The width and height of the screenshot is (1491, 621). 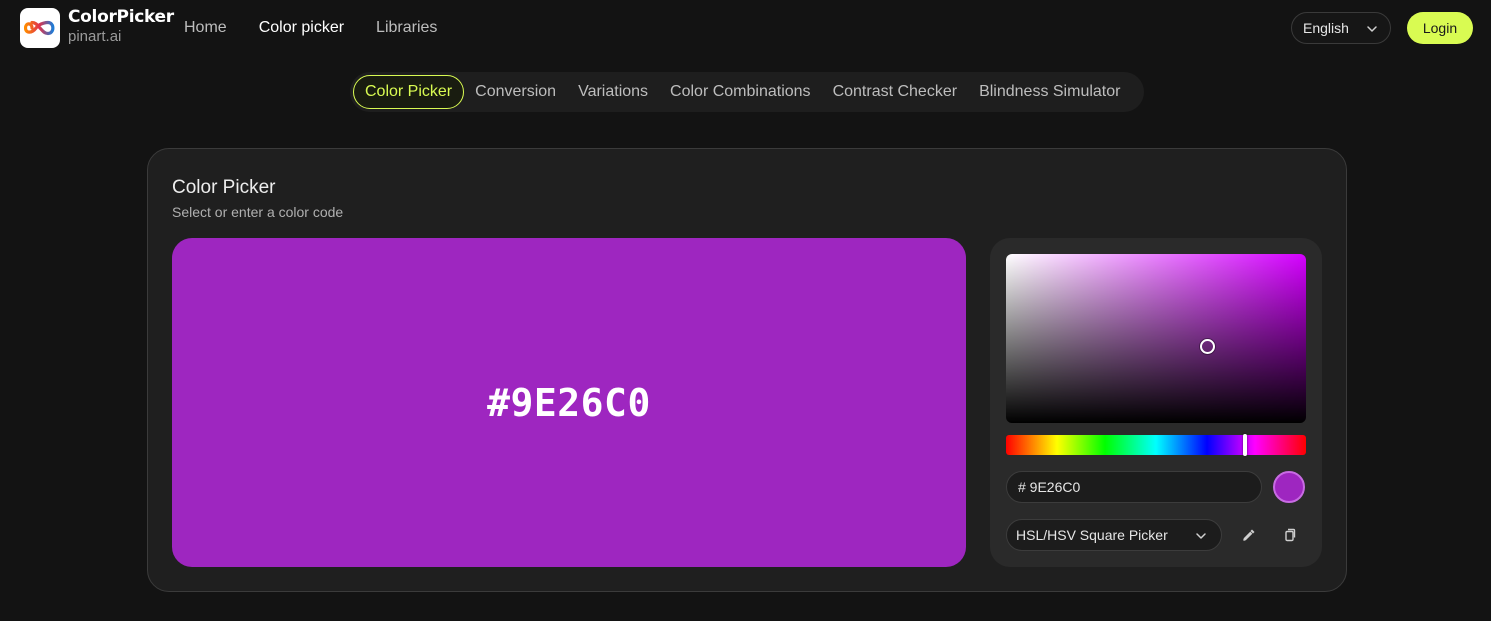 What do you see at coordinates (1156, 445) in the screenshot?
I see `hue-slider` at bounding box center [1156, 445].